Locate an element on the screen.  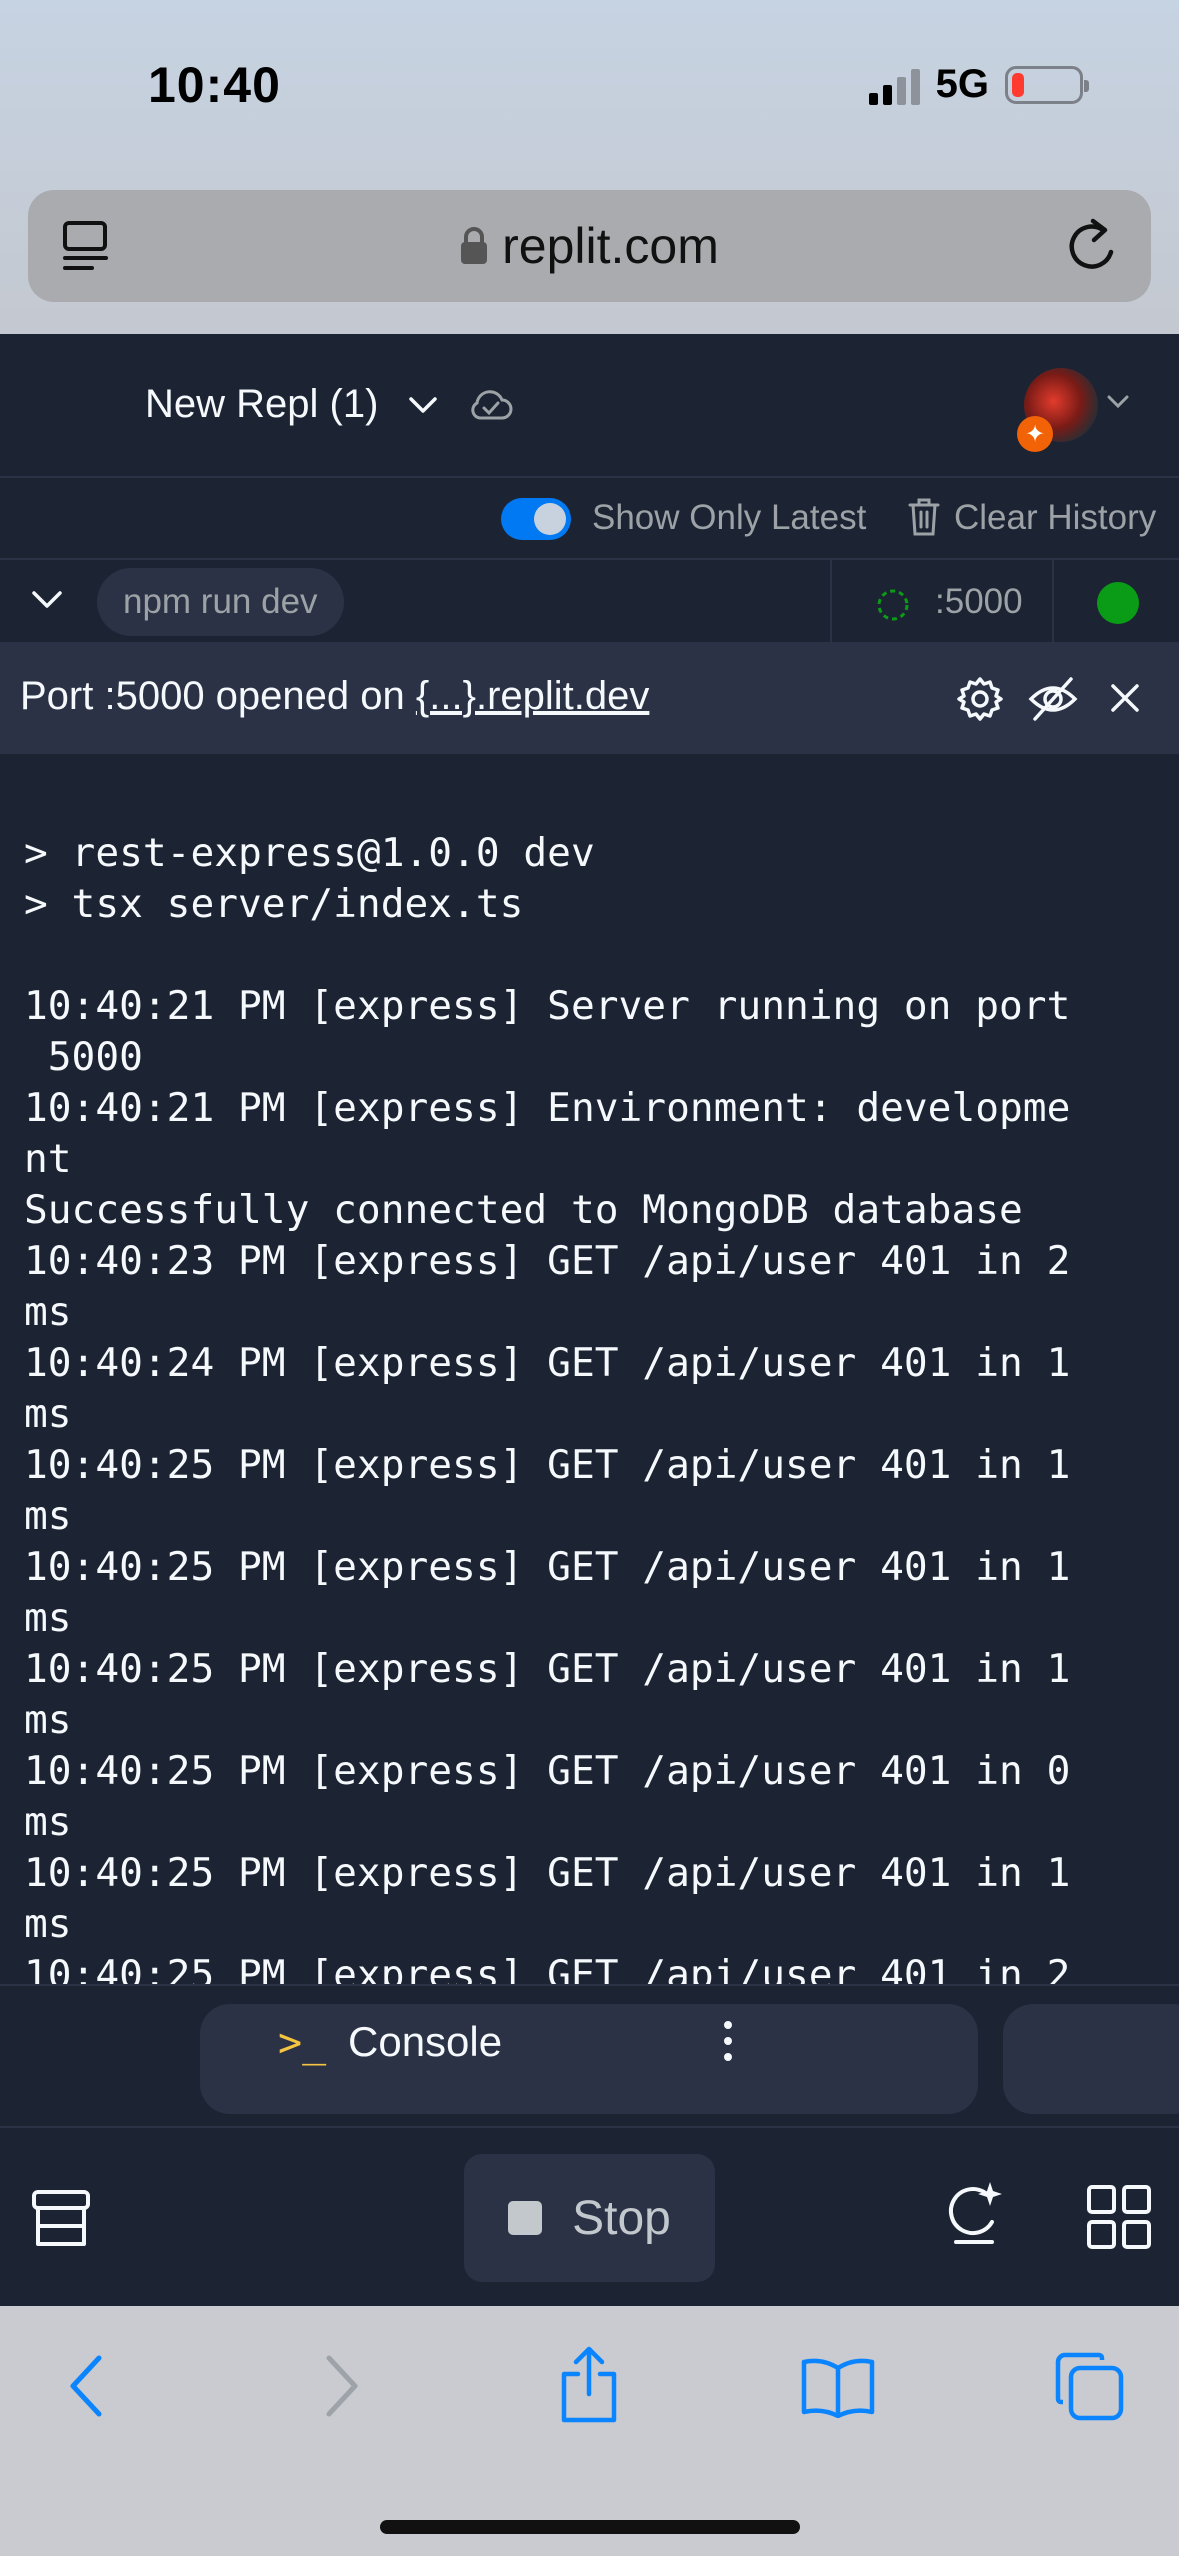
cloud-check-icon is located at coordinates (491, 405).